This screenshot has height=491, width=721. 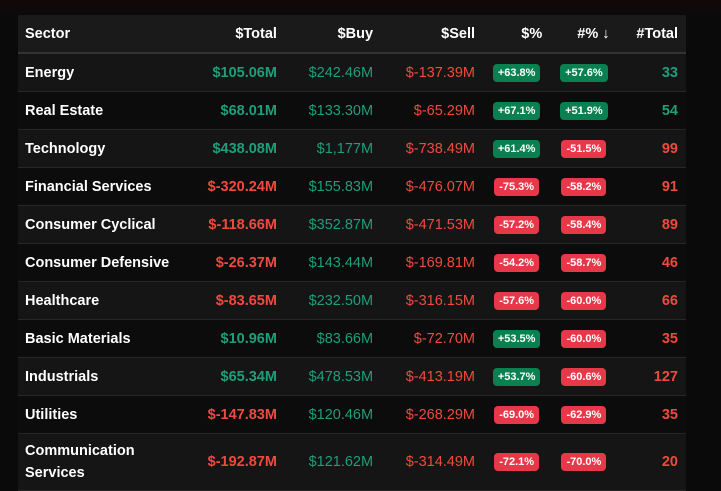 I want to click on count-pct-badge: -58.2%, so click(x=584, y=186).